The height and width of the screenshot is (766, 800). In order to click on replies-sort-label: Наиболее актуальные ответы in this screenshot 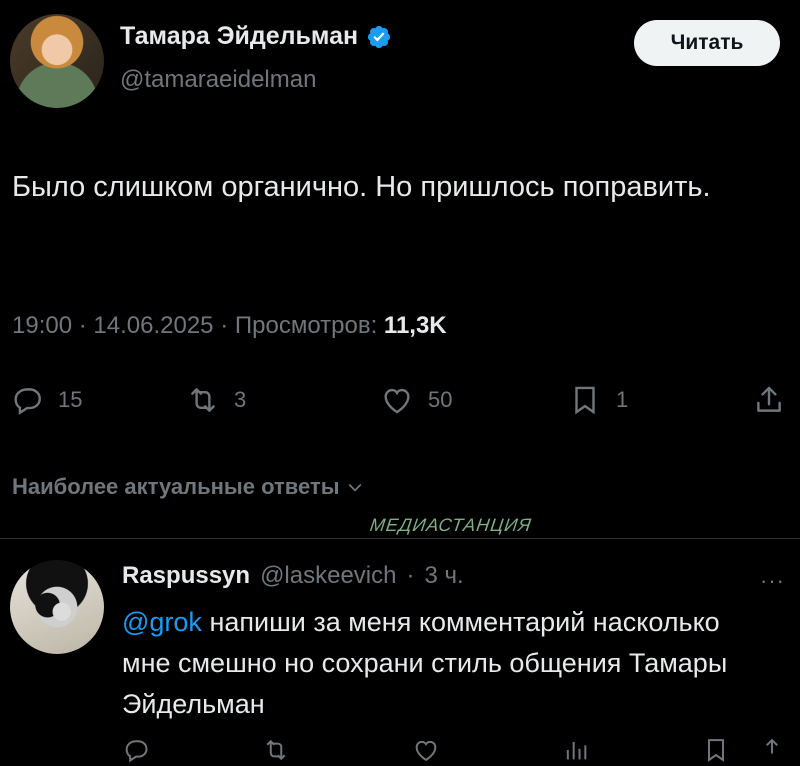, I will do `click(176, 486)`.